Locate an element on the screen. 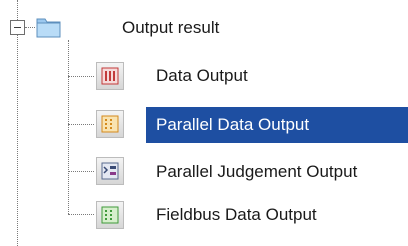 This screenshot has height=246, width=408. collapse-toggle is located at coordinates (17, 27).